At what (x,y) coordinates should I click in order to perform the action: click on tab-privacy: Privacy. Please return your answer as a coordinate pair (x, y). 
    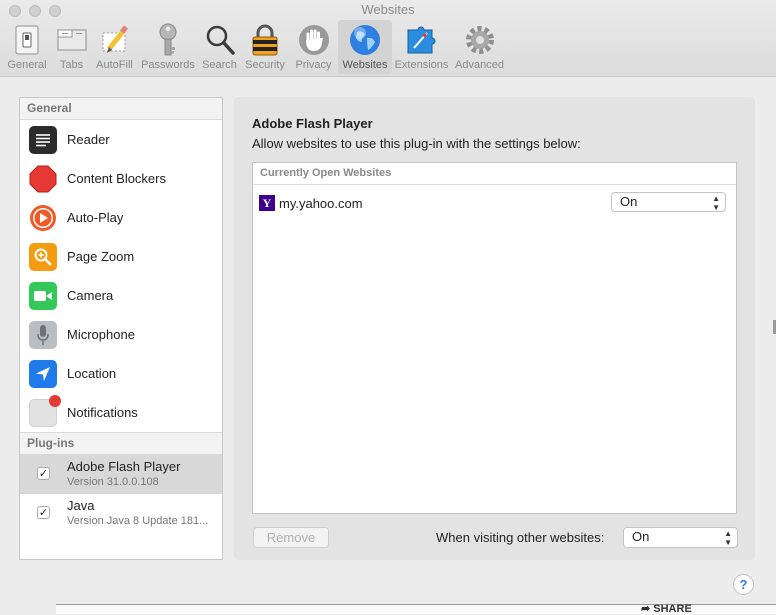
    Looking at the image, I should click on (313, 47).